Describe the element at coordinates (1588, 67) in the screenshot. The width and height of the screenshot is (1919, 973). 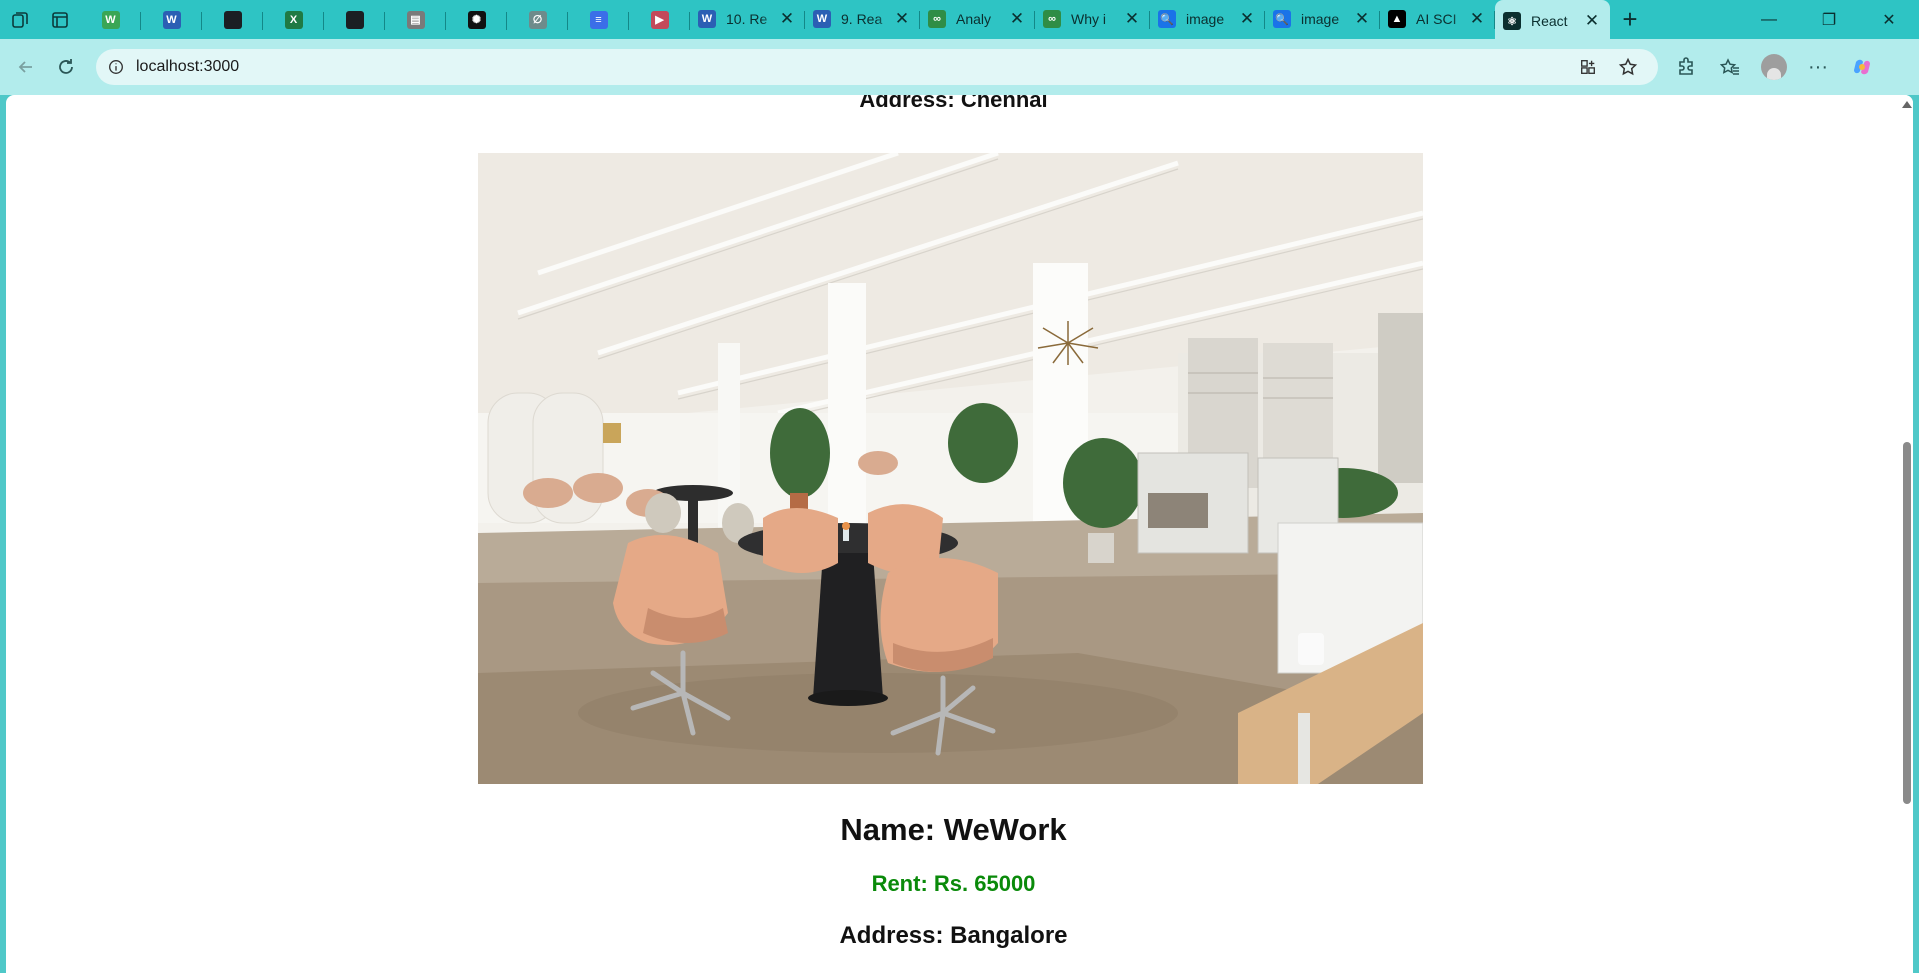
I see `app-available-icon` at that location.